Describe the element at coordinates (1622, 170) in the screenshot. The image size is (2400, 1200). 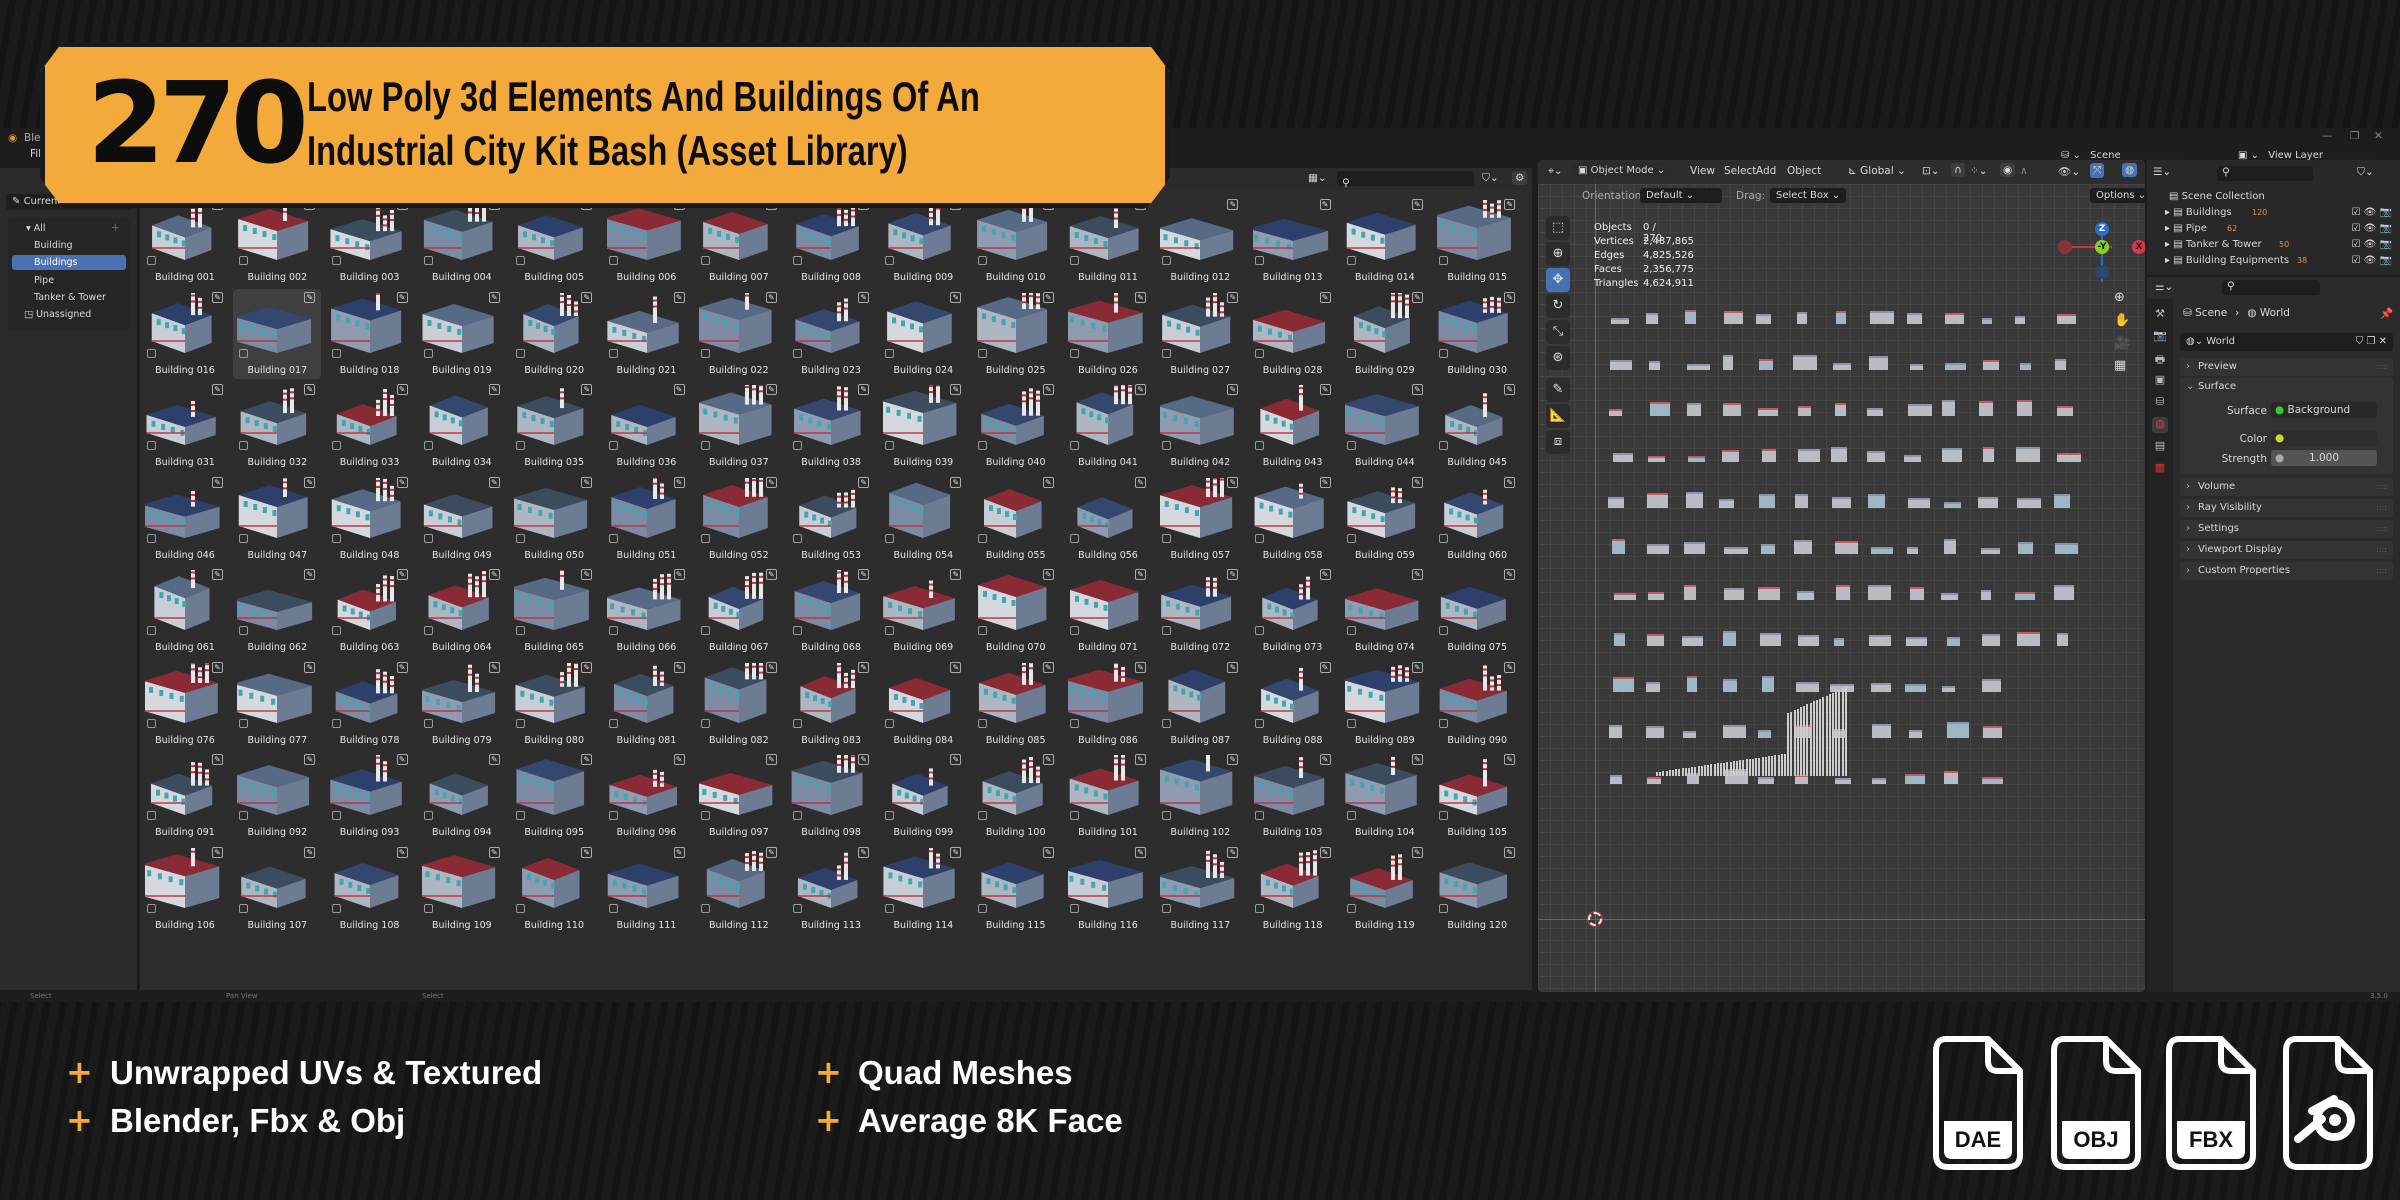
I see `mode-selector: ▣ Object Mode ⌄` at that location.